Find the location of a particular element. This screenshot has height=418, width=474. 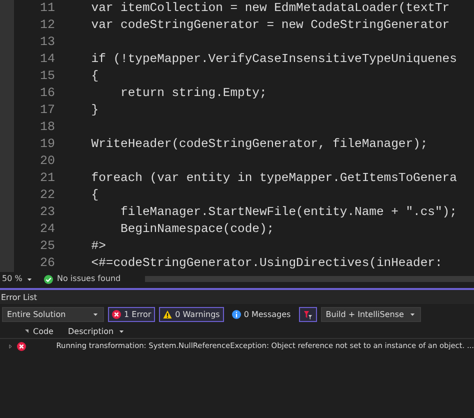

code-line: if (!typeMapper.VerifyCaseInsensitiveTypeUniquenes is located at coordinates (274, 59).